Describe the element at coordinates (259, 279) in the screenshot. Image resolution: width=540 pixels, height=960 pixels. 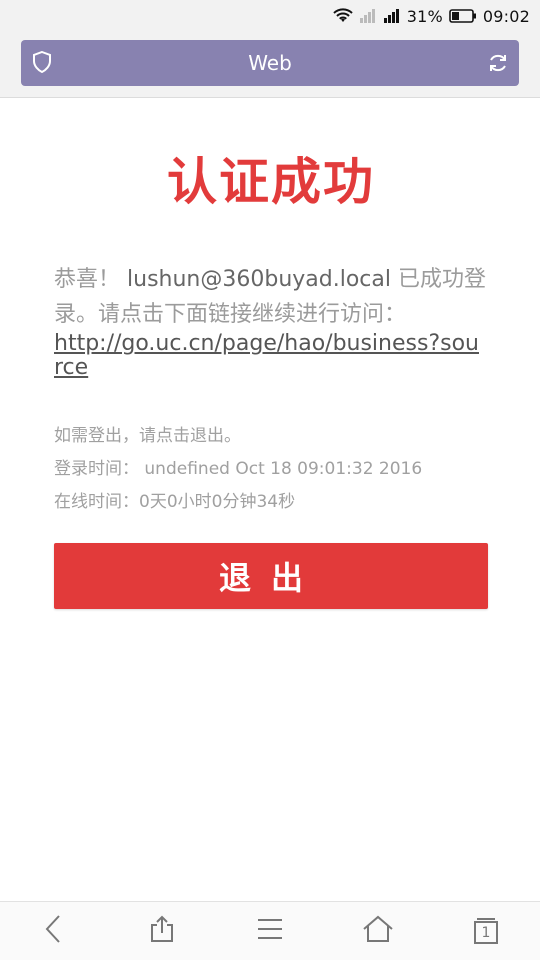
I see `username: lushun@360buyad.local` at that location.